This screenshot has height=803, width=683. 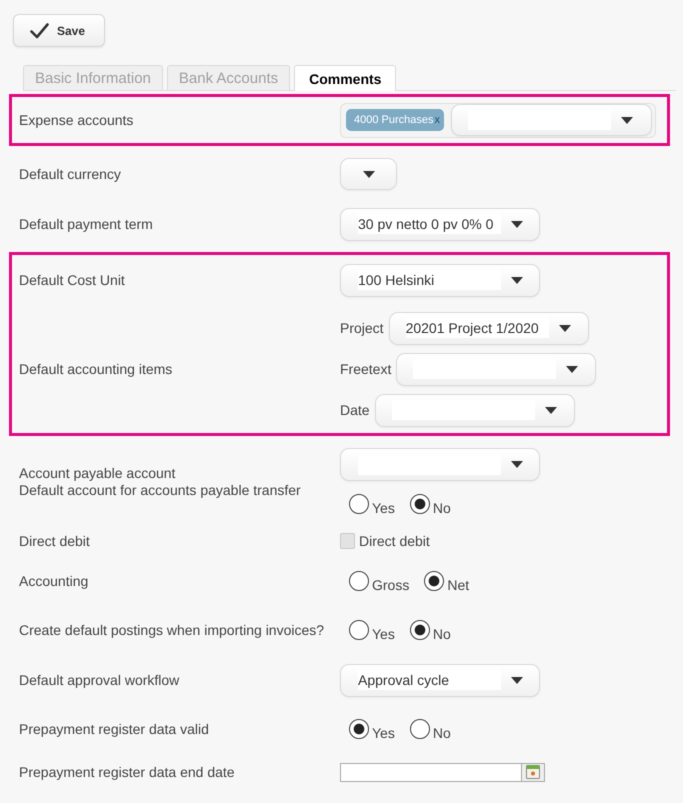 What do you see at coordinates (39, 30) in the screenshot?
I see `checkmark-icon` at bounding box center [39, 30].